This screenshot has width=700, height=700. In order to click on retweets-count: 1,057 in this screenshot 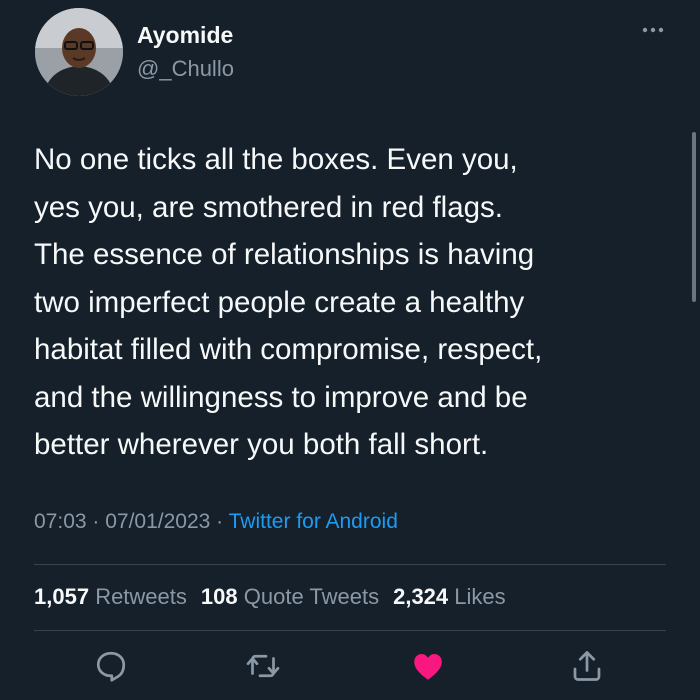, I will do `click(62, 596)`.